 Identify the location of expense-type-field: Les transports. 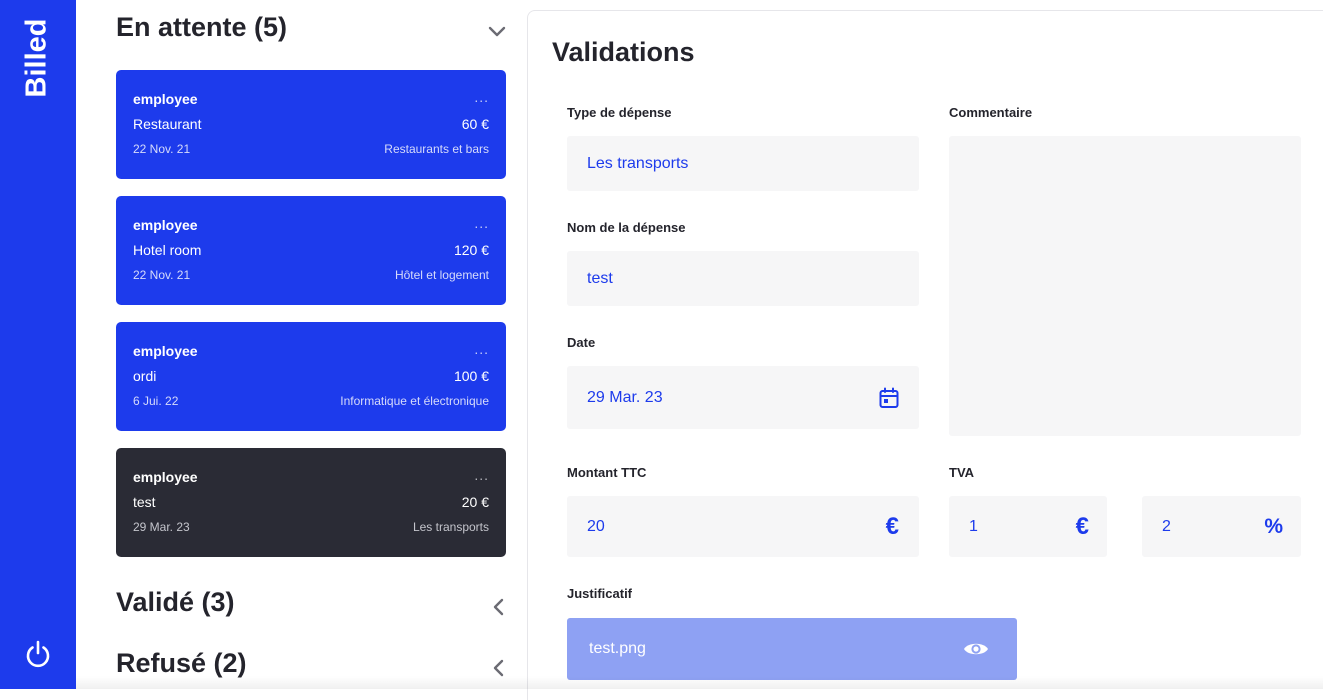
(743, 163).